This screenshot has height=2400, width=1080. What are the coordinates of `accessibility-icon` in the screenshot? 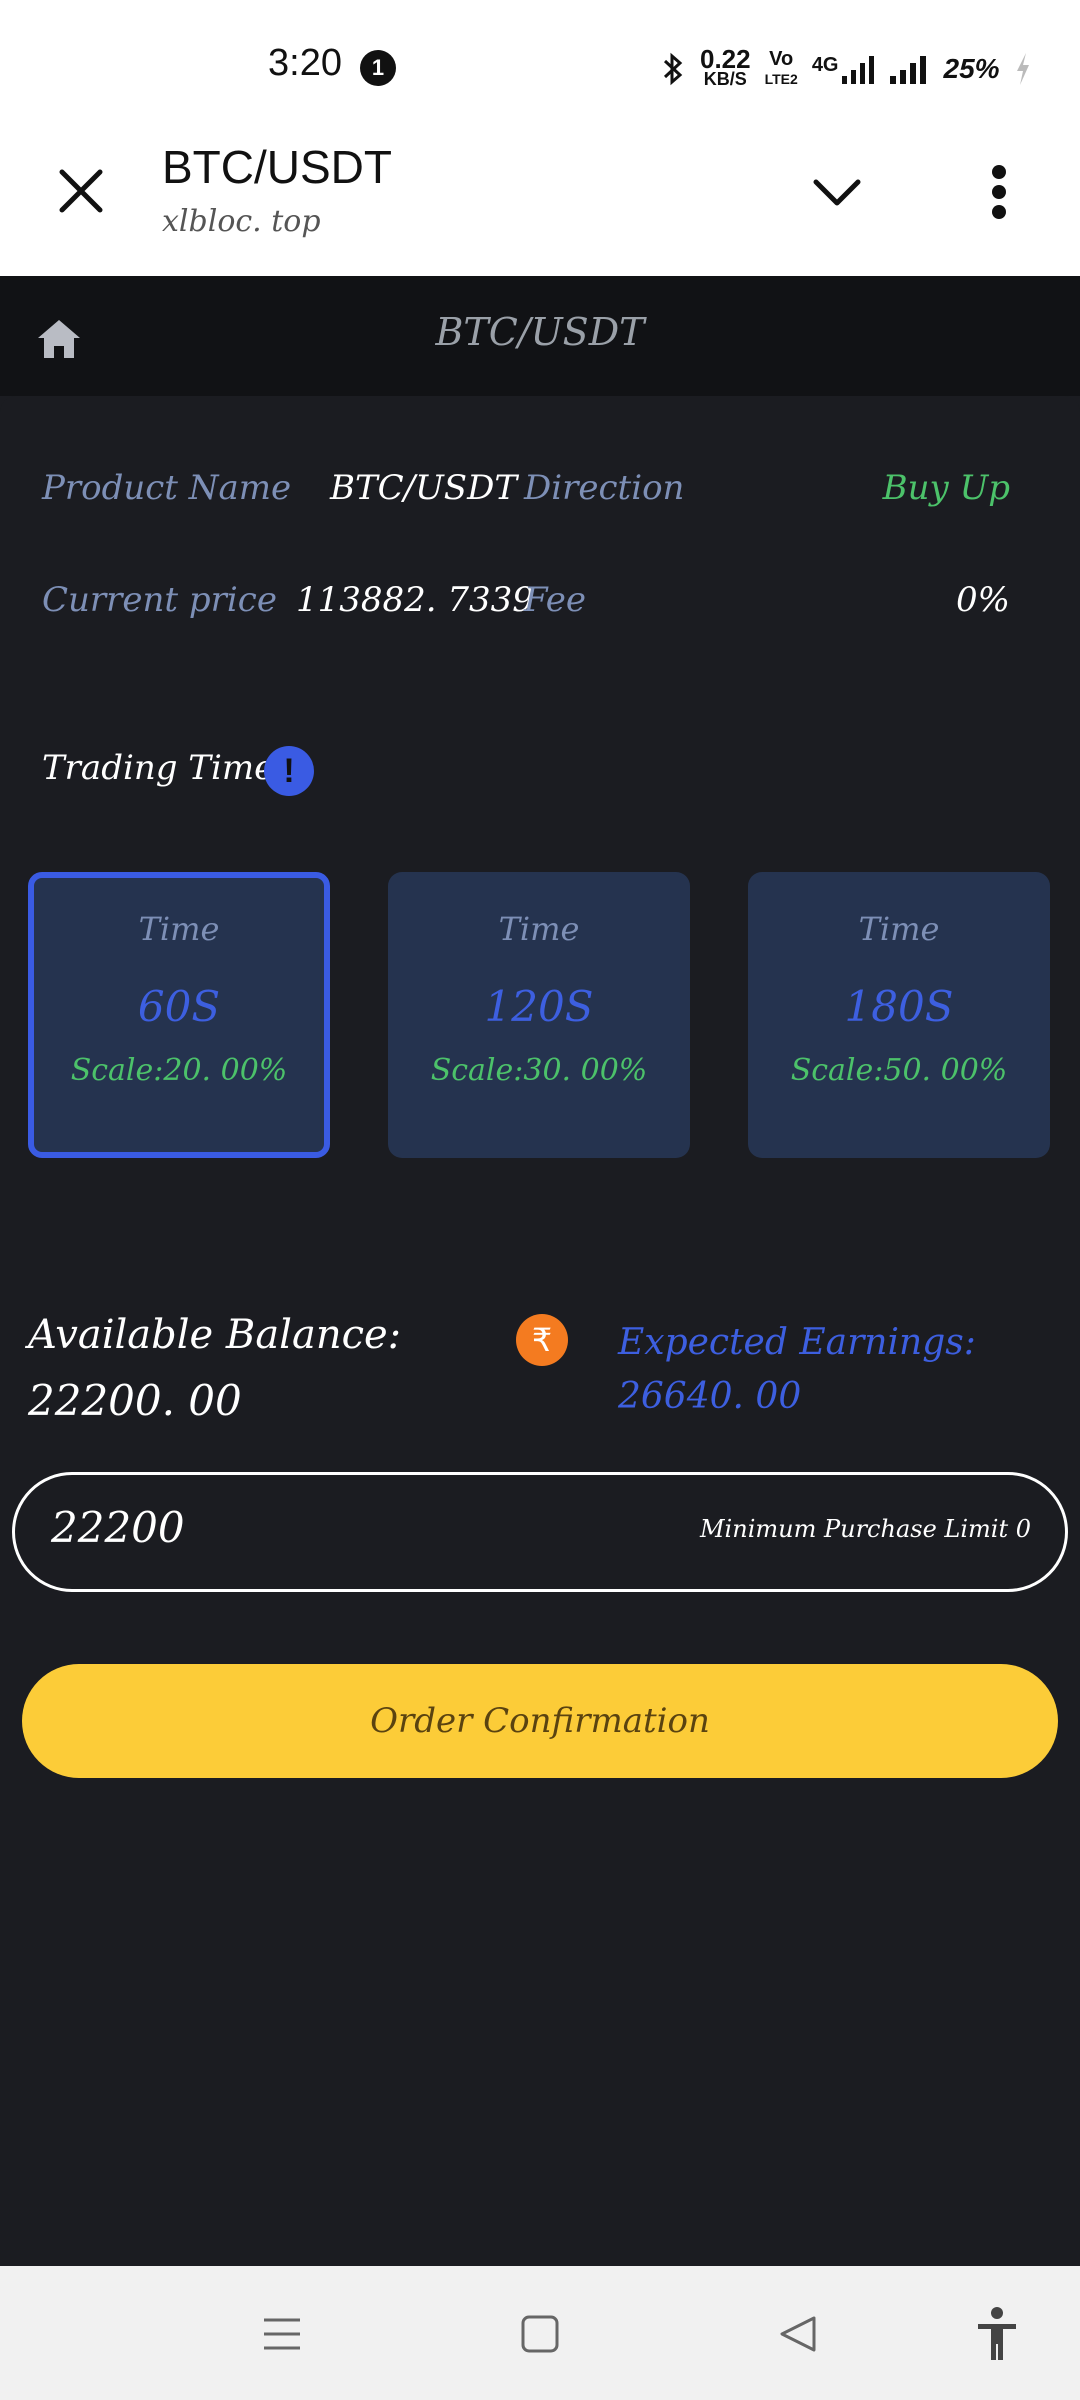 It's located at (997, 2334).